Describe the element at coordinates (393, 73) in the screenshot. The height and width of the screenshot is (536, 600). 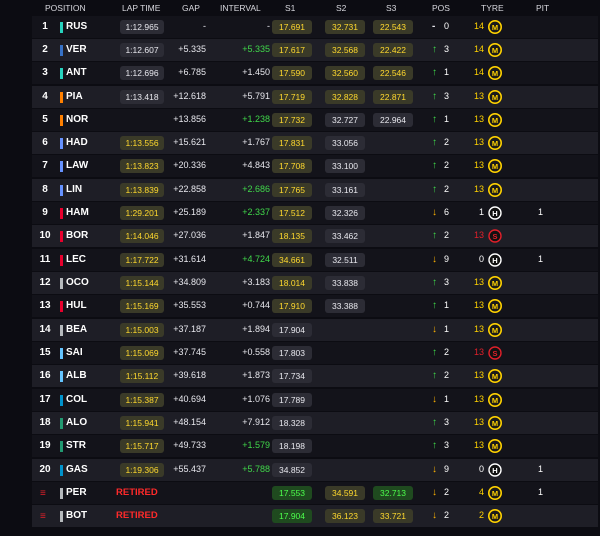
I see `sector-s3: 22.546` at that location.